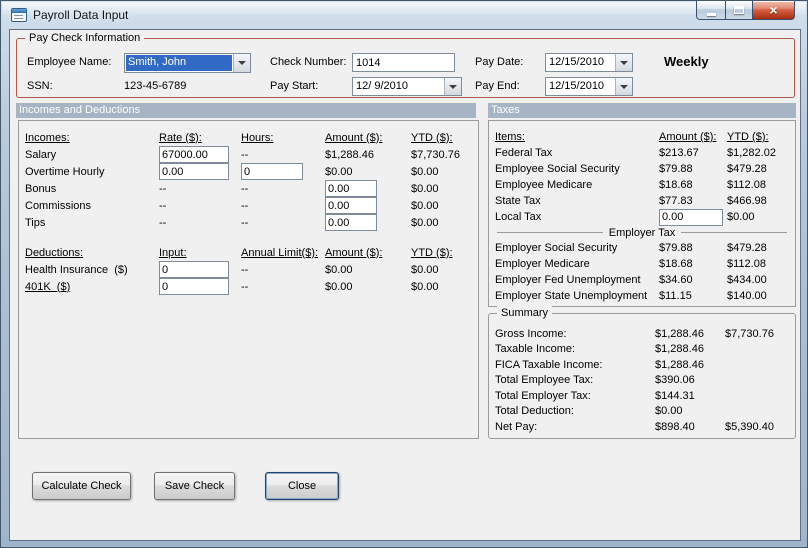 This screenshot has height=548, width=808. I want to click on amount-cell: $18.68, so click(676, 185).